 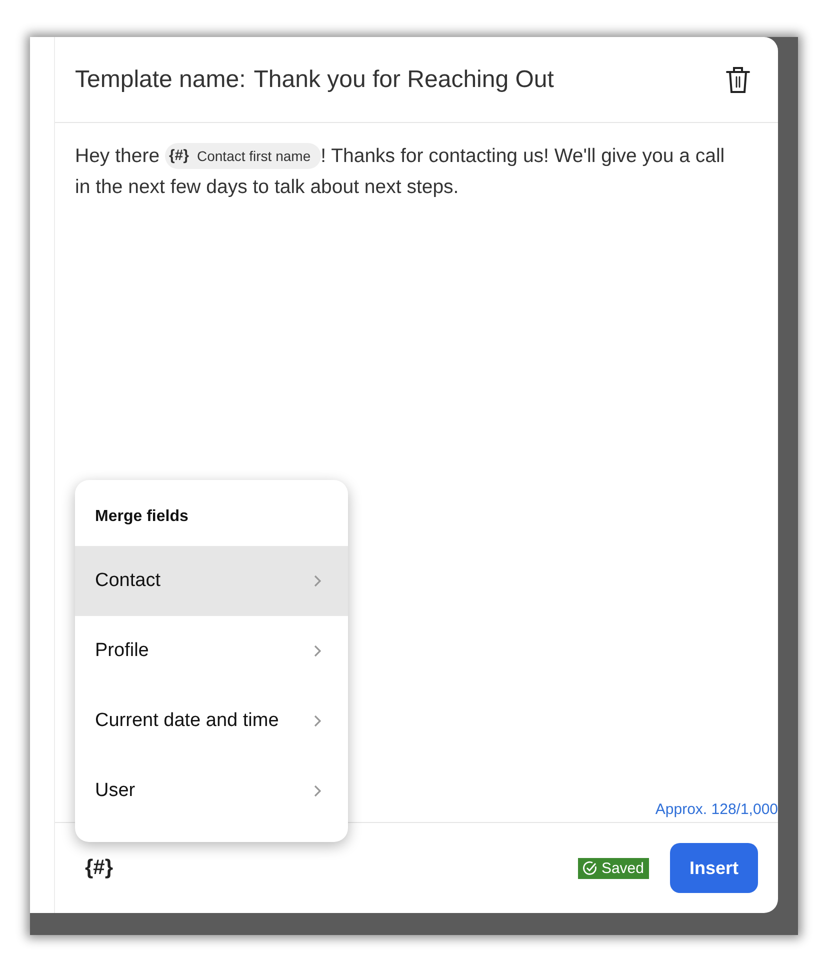 What do you see at coordinates (242, 156) in the screenshot?
I see `merge-field-chip: {#} Contact first name` at bounding box center [242, 156].